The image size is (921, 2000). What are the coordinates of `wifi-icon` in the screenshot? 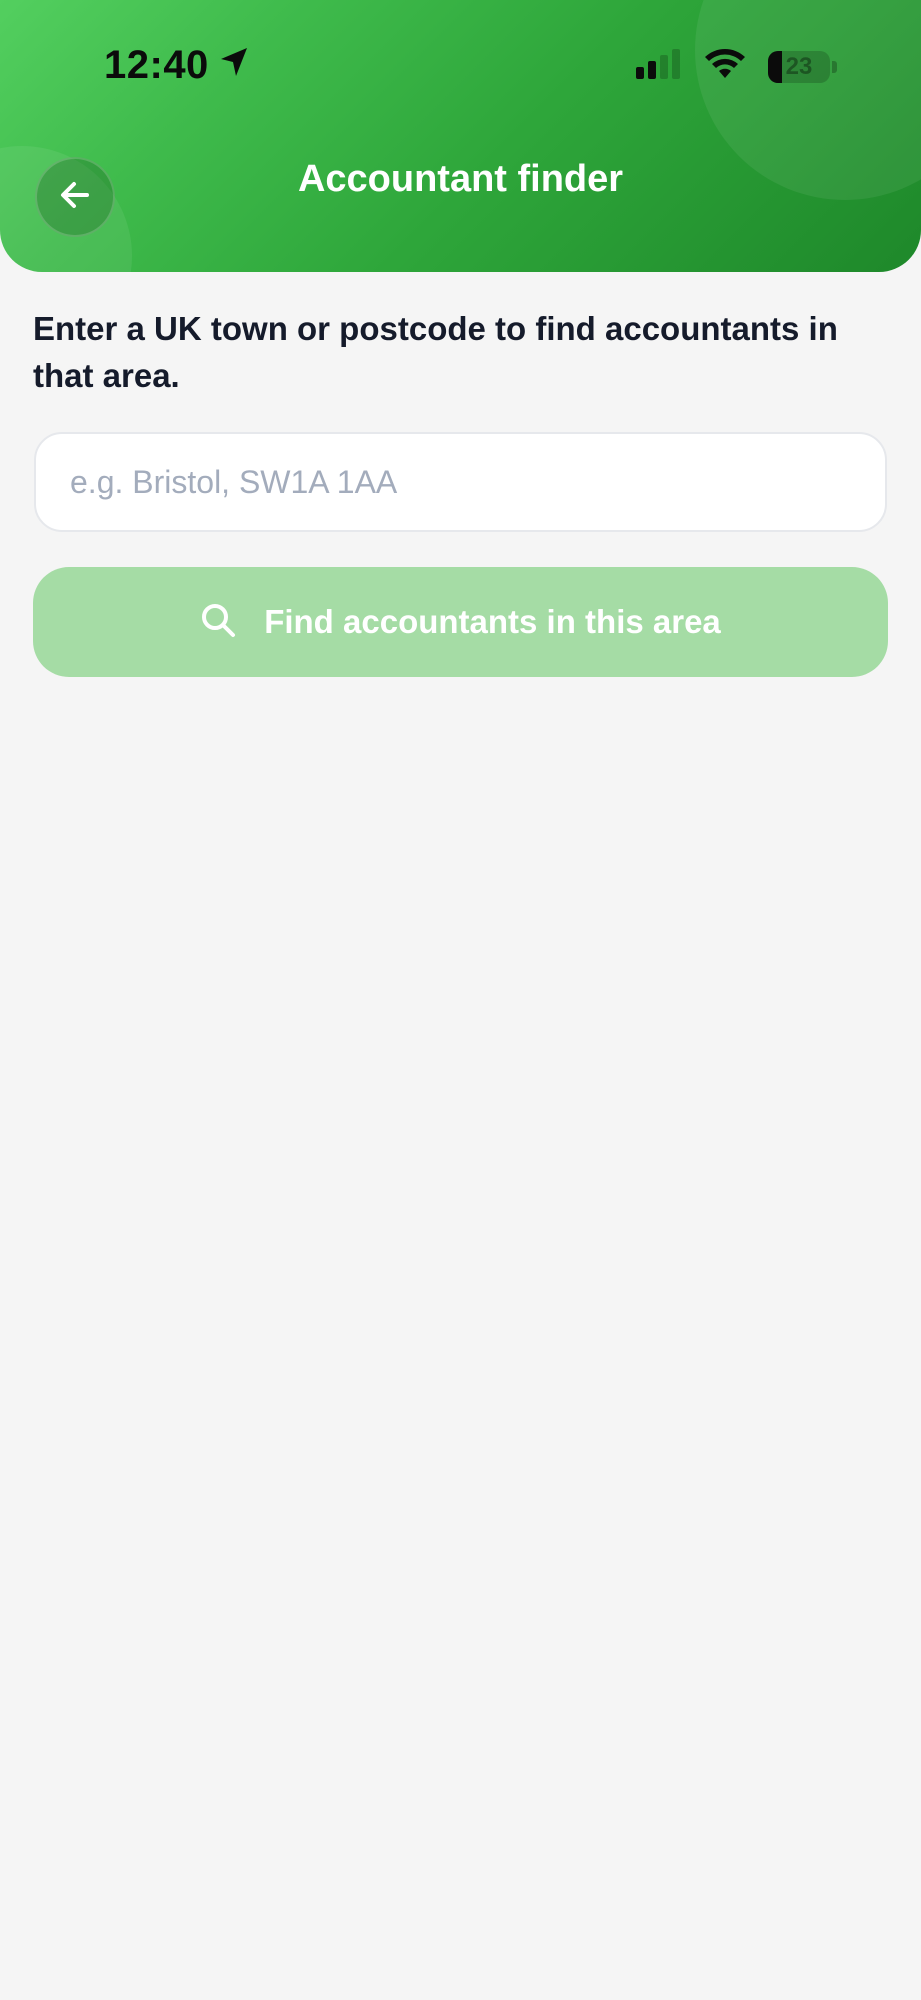 It's located at (725, 66).